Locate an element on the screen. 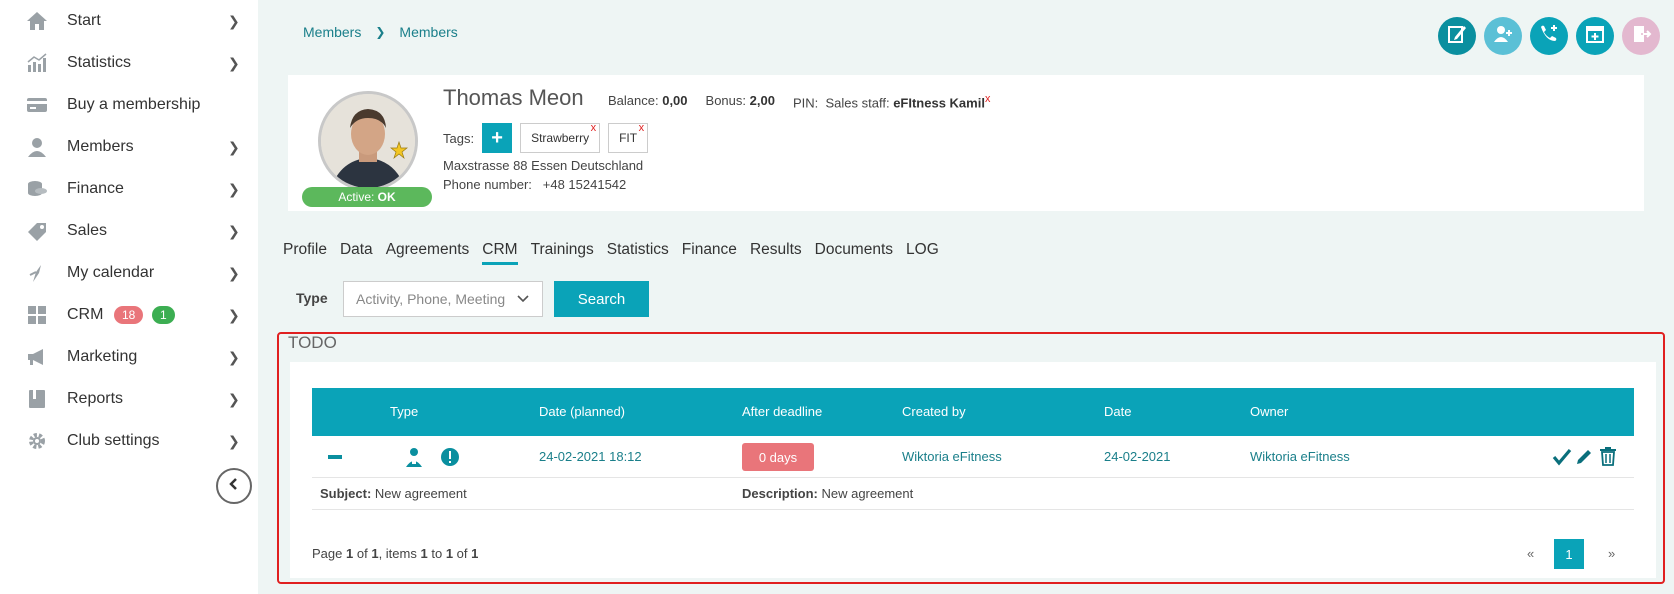 Image resolution: width=1674 pixels, height=594 pixels. column-header-date: Date is located at coordinates (1118, 411).